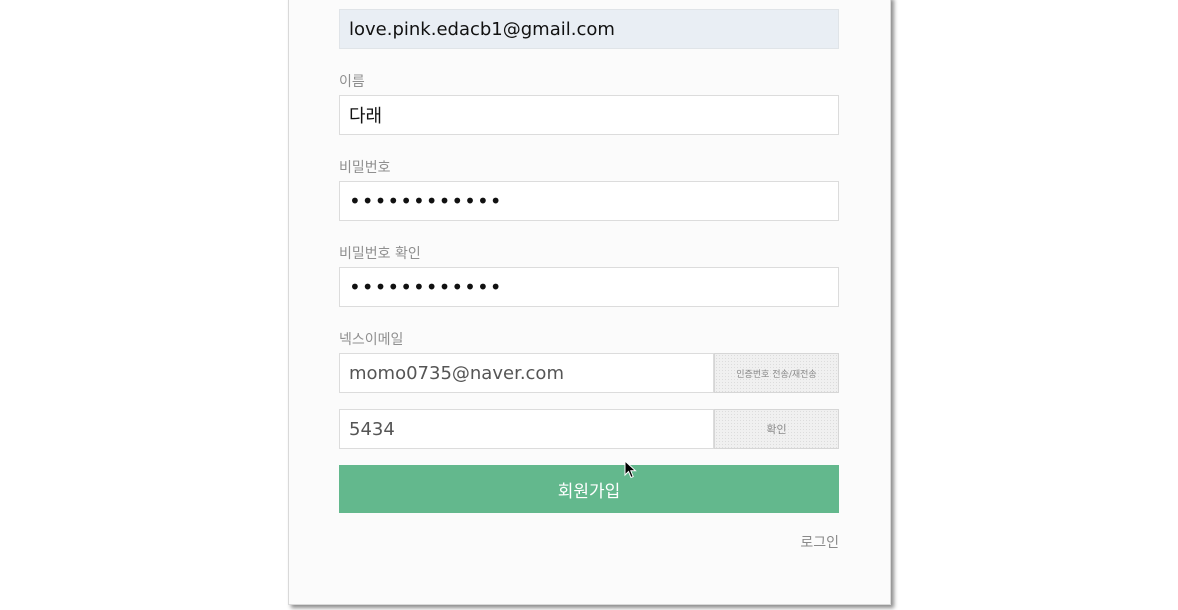 The width and height of the screenshot is (1178, 610). Describe the element at coordinates (776, 373) in the screenshot. I see `send-code-button: 인증번호 전송/재전송` at that location.